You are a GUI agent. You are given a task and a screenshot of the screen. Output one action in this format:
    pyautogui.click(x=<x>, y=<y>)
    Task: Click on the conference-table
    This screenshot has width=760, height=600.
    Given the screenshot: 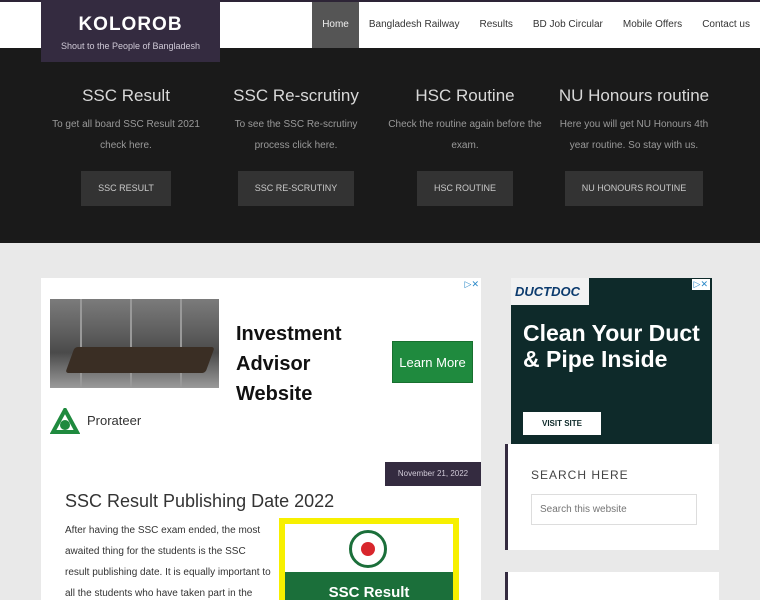 What is the action you would take?
    pyautogui.click(x=140, y=360)
    